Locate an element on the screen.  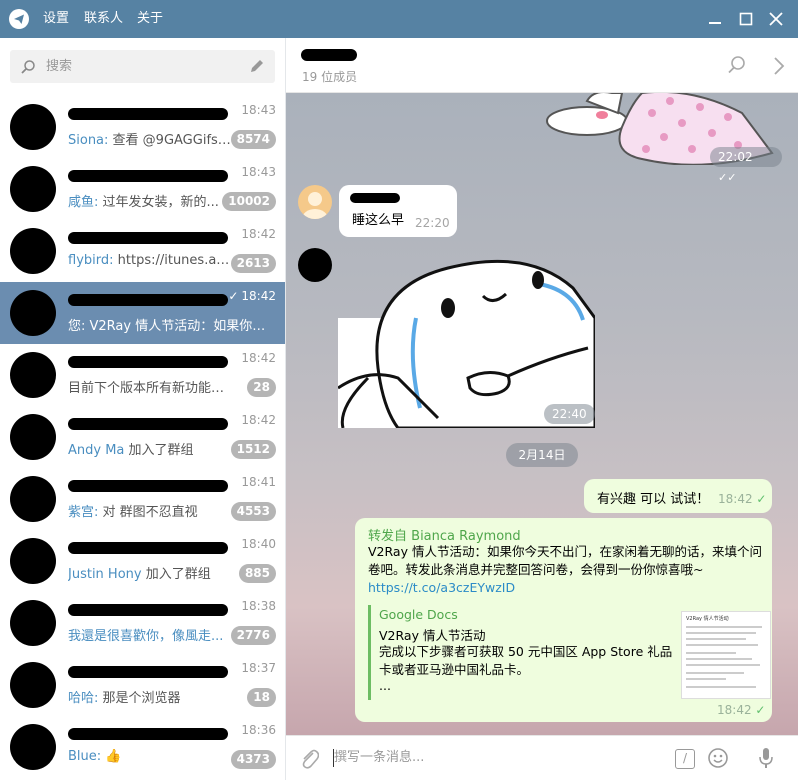
chat-list-item: 18:43 Siona: 查看 @9GAGGifs 的...8574 is located at coordinates (142, 127).